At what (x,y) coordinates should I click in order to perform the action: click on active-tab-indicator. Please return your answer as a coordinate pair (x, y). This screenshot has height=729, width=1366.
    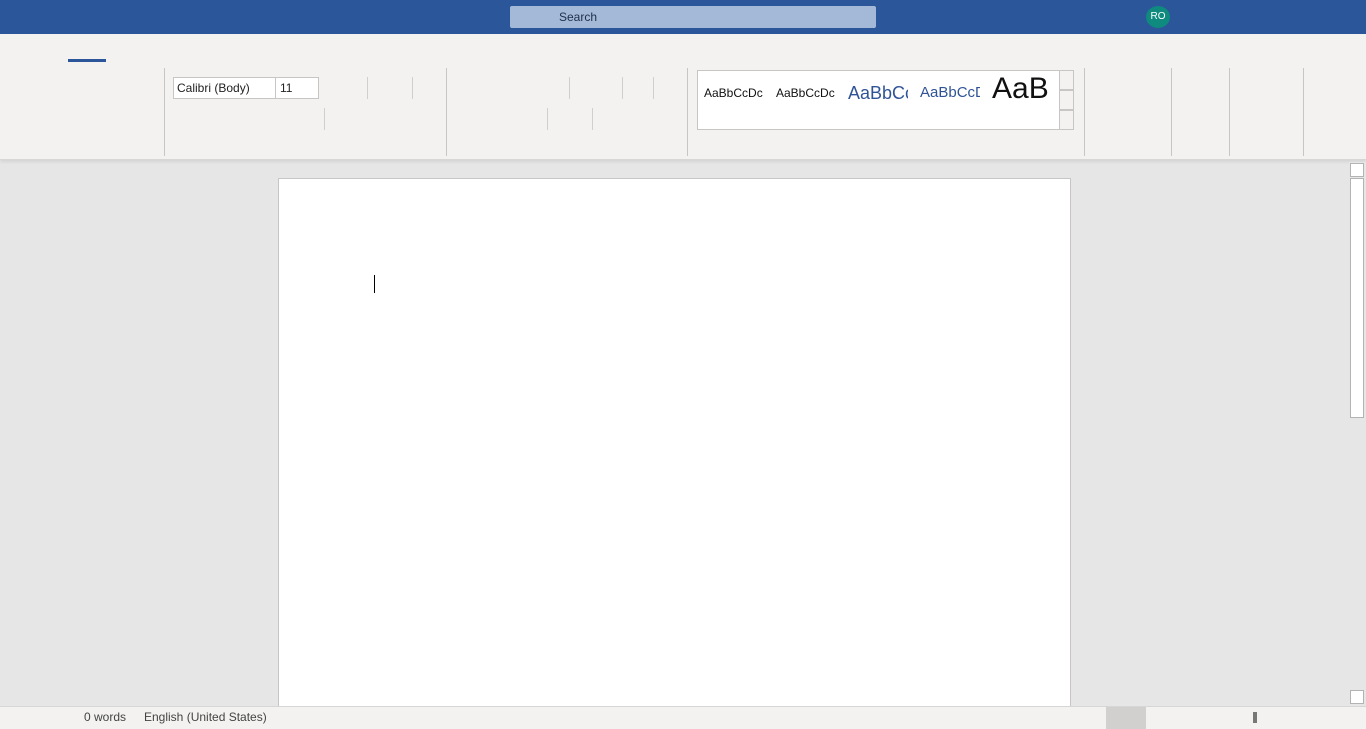
    Looking at the image, I should click on (87, 60).